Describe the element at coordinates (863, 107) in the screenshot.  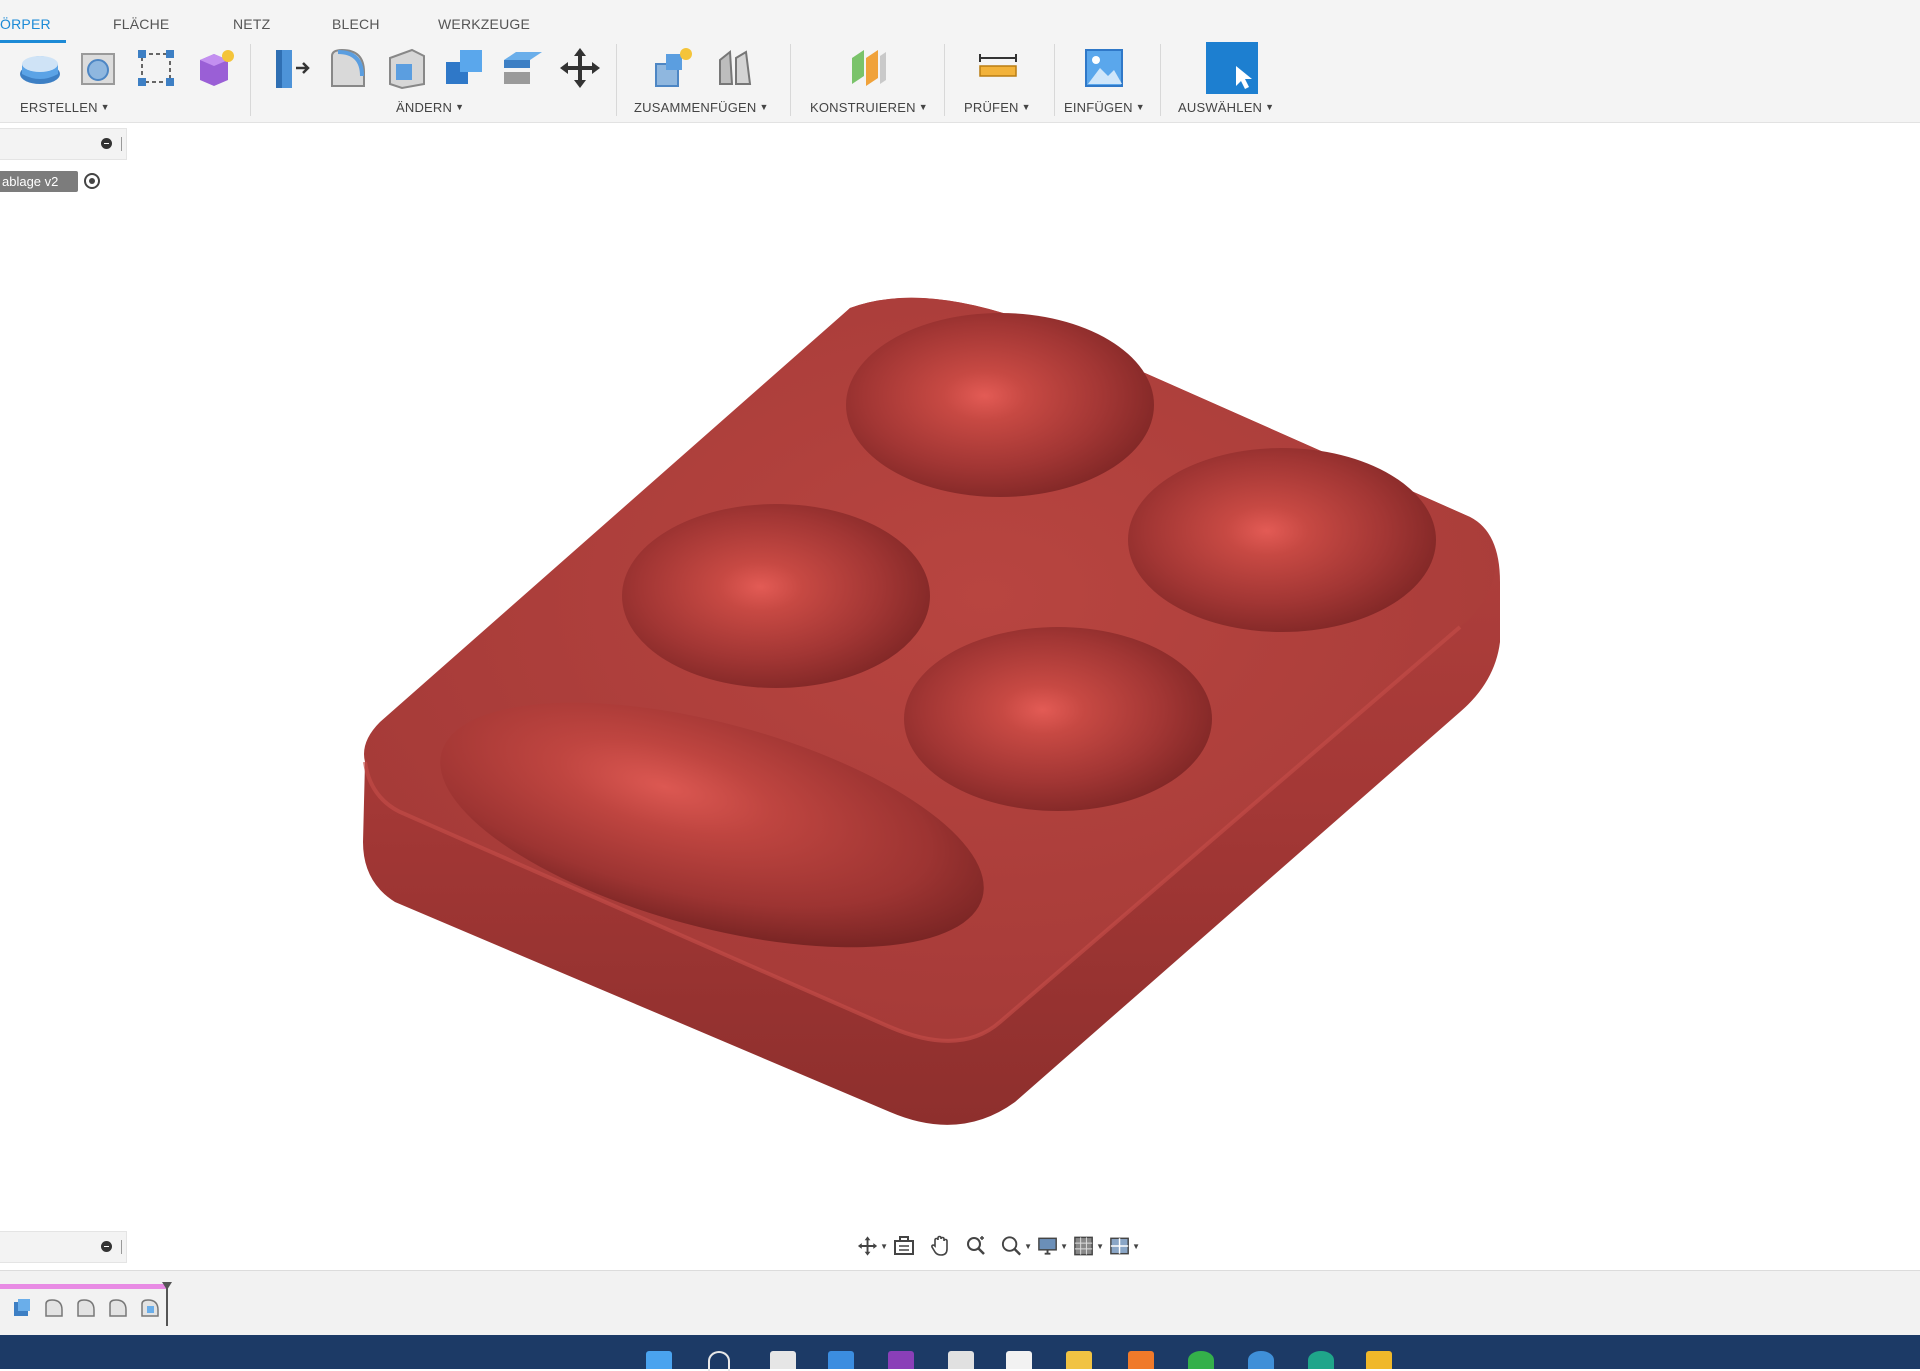
I see `group-label: KONSTRUIEREN` at that location.